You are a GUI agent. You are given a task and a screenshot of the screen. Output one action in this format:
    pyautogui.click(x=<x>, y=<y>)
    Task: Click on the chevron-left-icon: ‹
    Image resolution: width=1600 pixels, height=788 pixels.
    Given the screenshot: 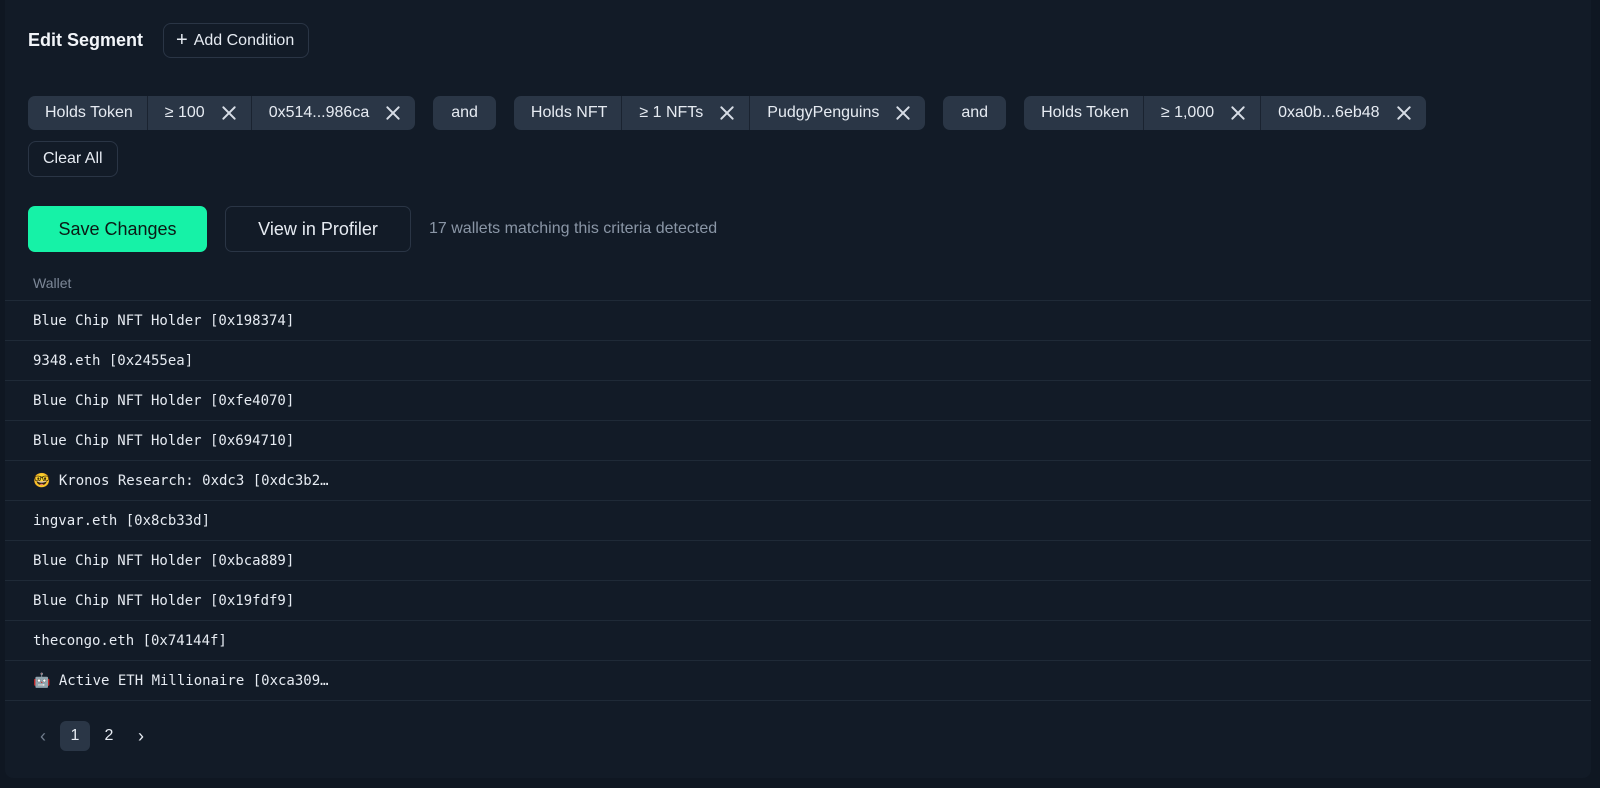 What is the action you would take?
    pyautogui.click(x=43, y=736)
    